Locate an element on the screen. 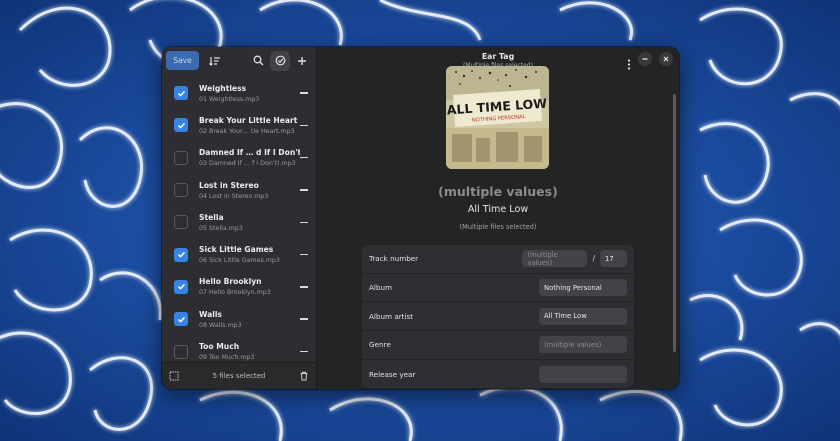 The image size is (840, 441). genre-row: Genre (multiple values) is located at coordinates (498, 345).